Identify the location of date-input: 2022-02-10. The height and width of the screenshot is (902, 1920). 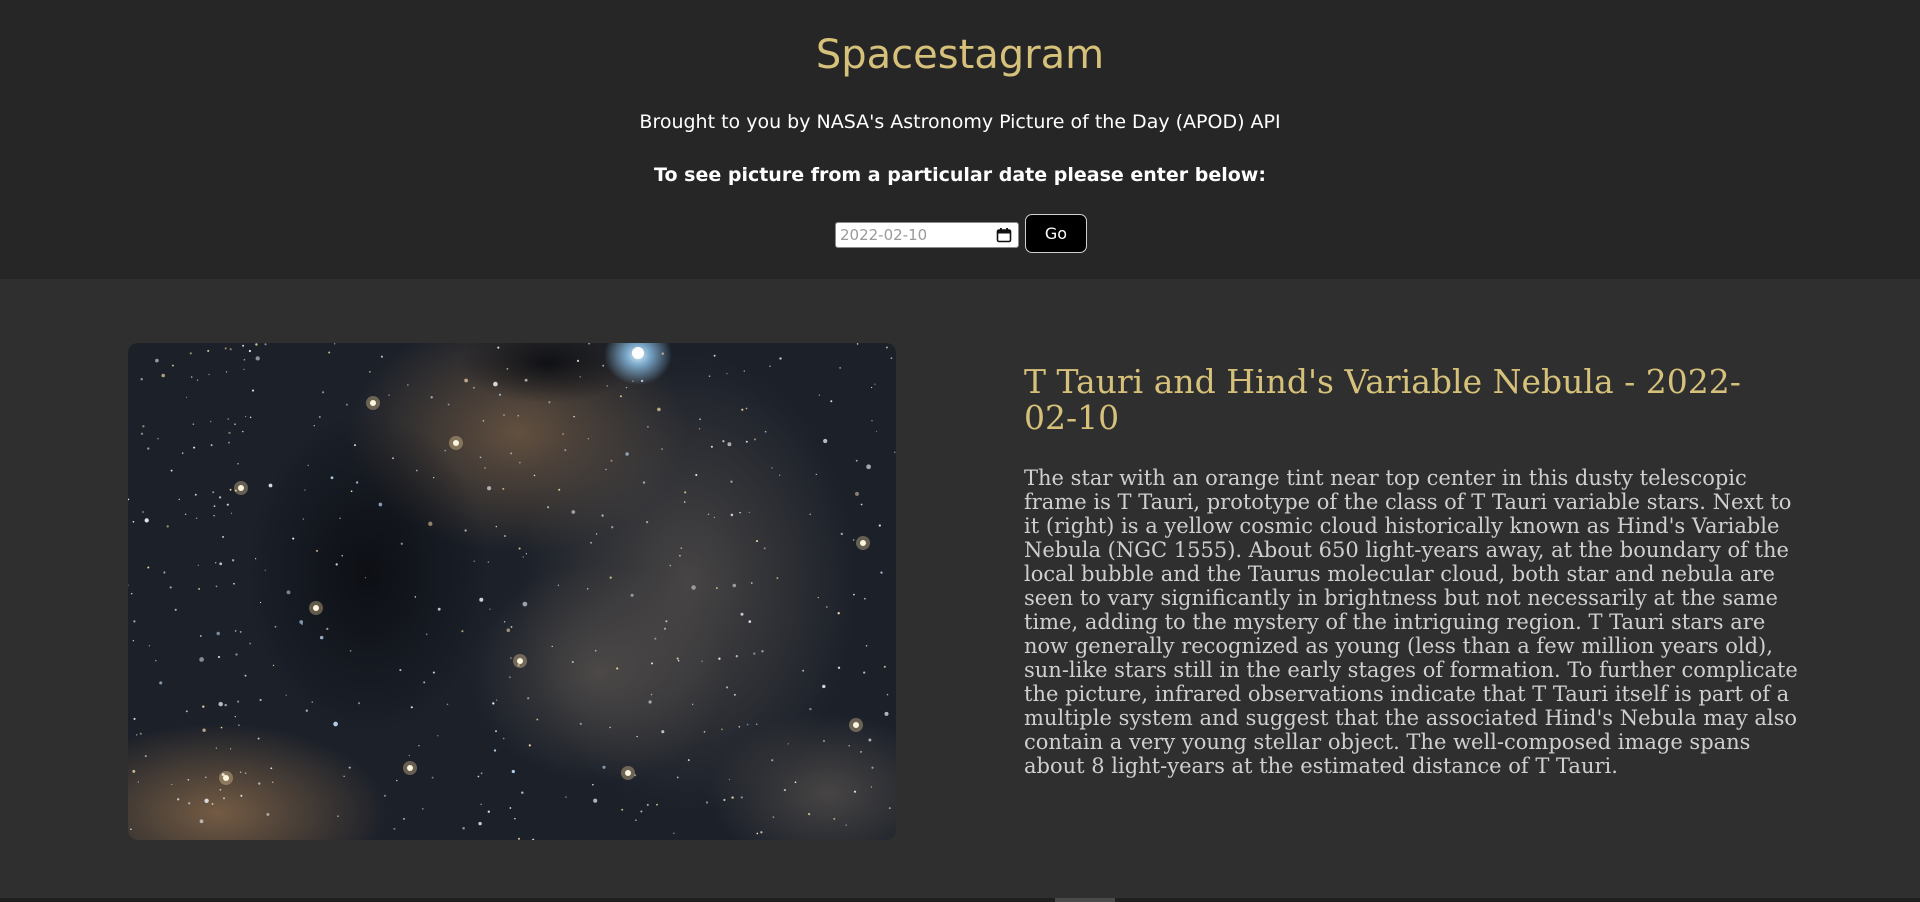
(927, 235).